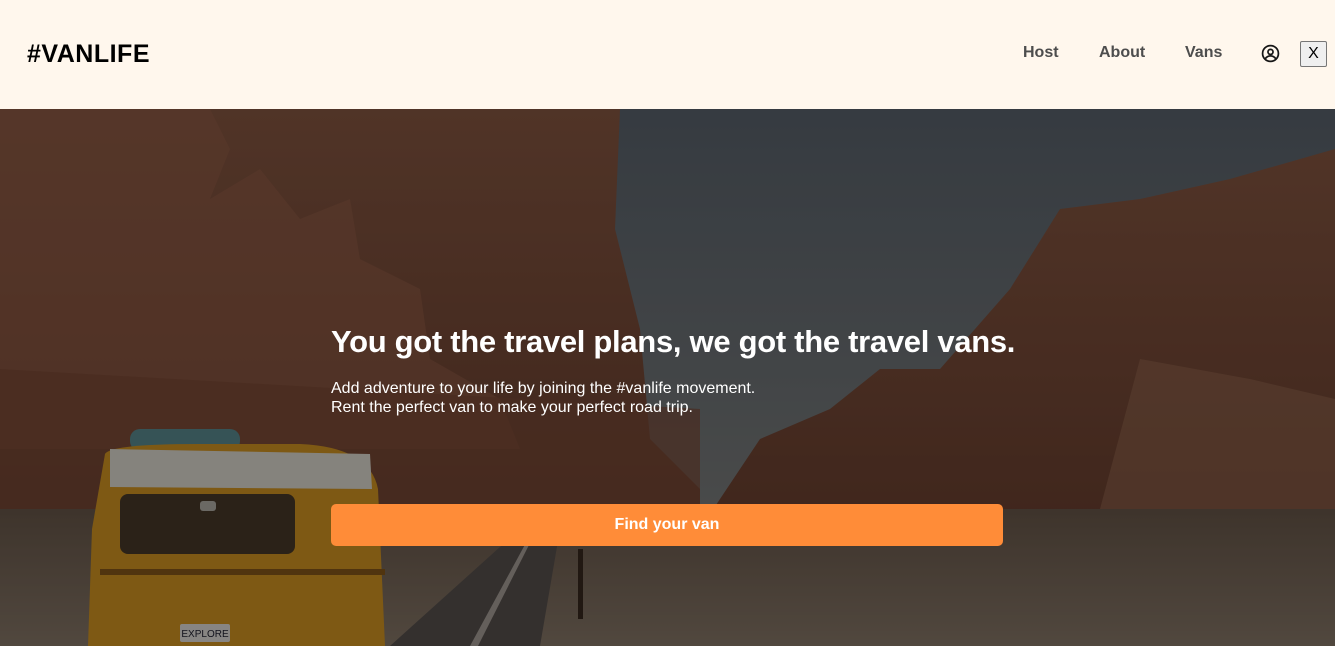 The image size is (1335, 646). I want to click on nav-link-host: Host, so click(1041, 53).